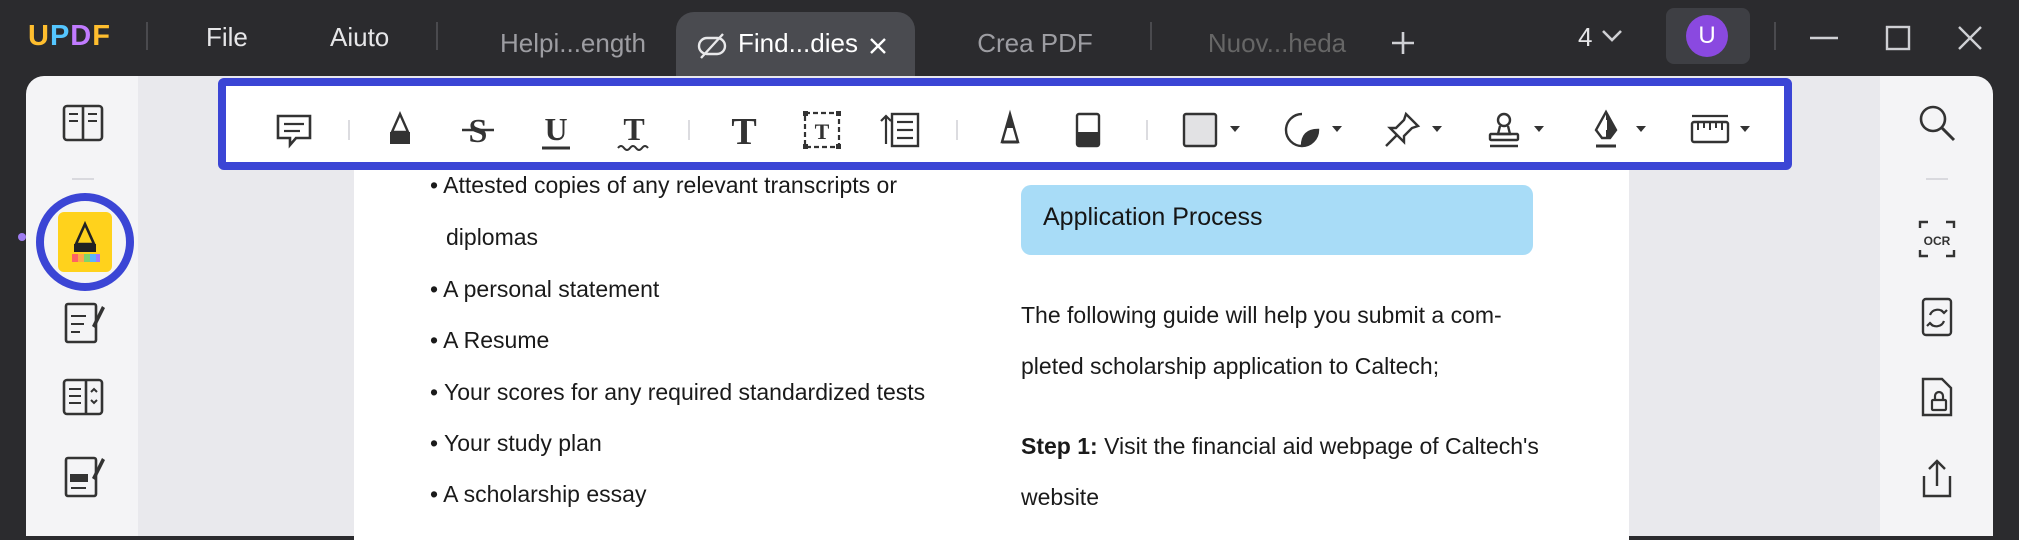 This screenshot has height=540, width=2019. I want to click on svg-text: T, so click(633, 129).